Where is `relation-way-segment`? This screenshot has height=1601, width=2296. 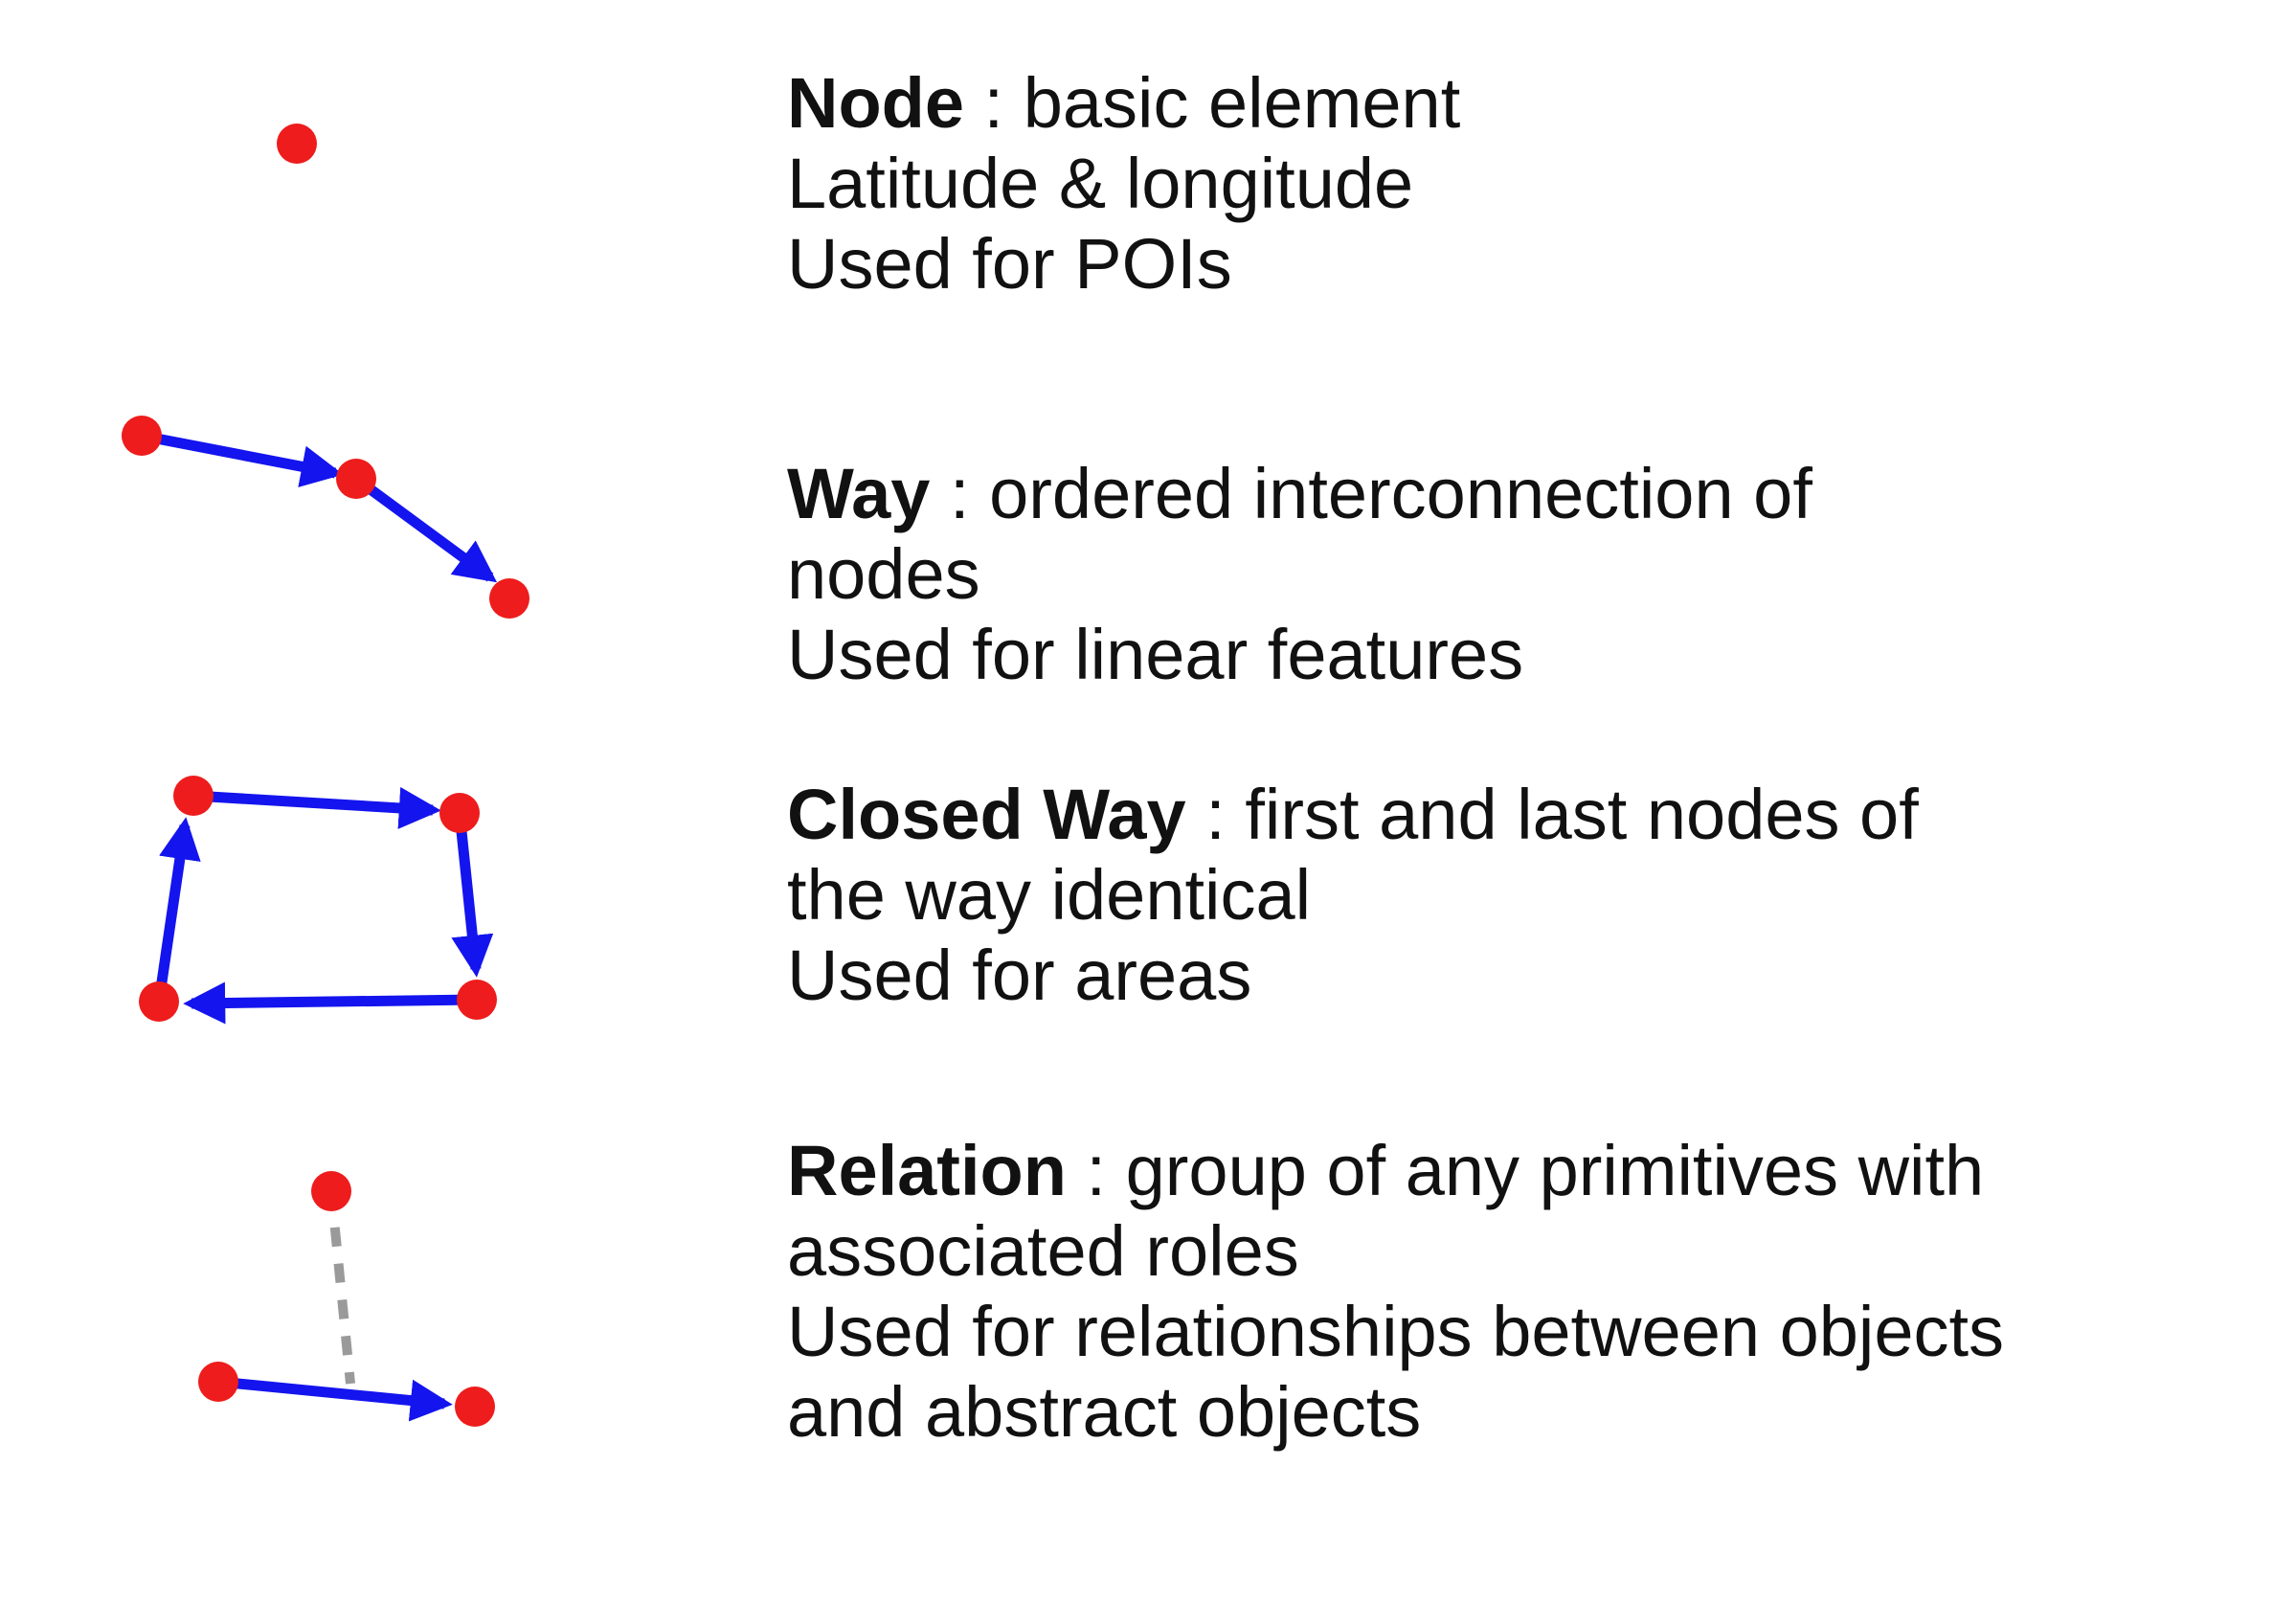 relation-way-segment is located at coordinates (335, 1399).